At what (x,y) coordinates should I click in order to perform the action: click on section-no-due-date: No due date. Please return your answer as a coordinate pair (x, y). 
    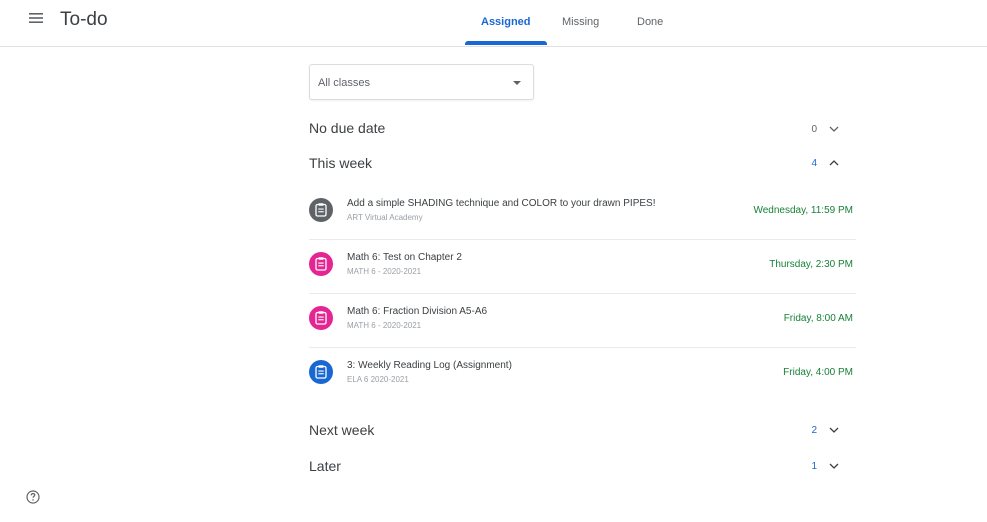
    Looking at the image, I should click on (347, 128).